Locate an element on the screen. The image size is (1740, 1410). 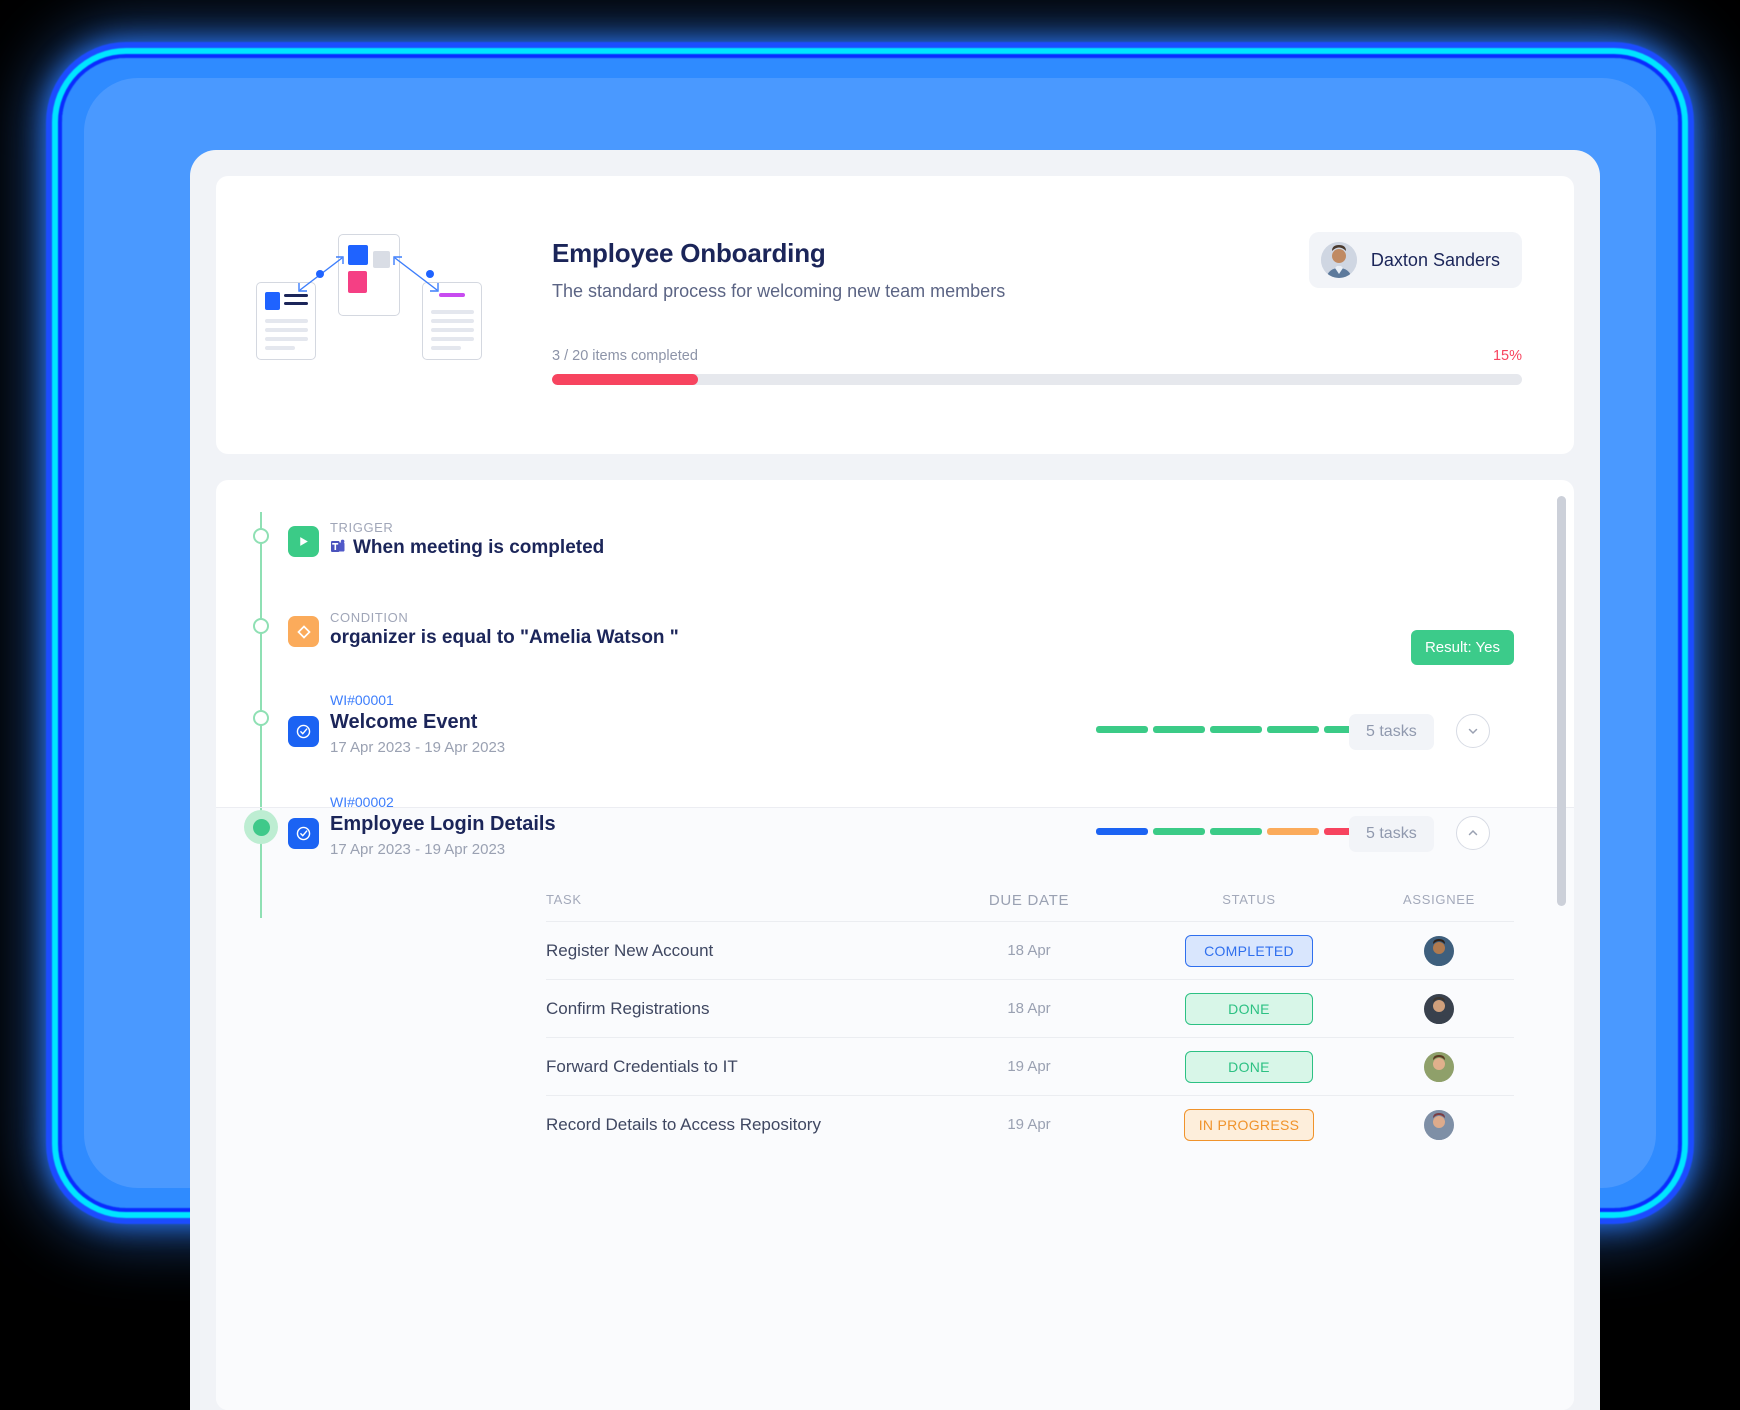
task-table-header: TASK DUE DATE STATUS ASSIGNEE is located at coordinates (1030, 906).